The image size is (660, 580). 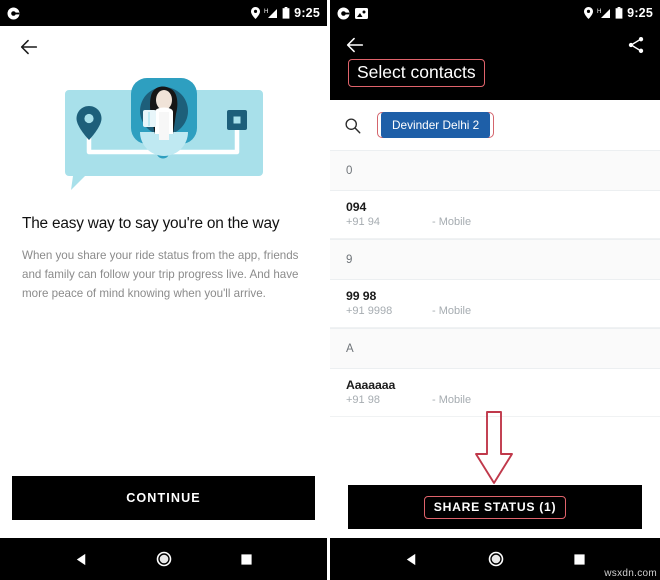 I want to click on right-app-bar: Select contacts, so click(x=495, y=63).